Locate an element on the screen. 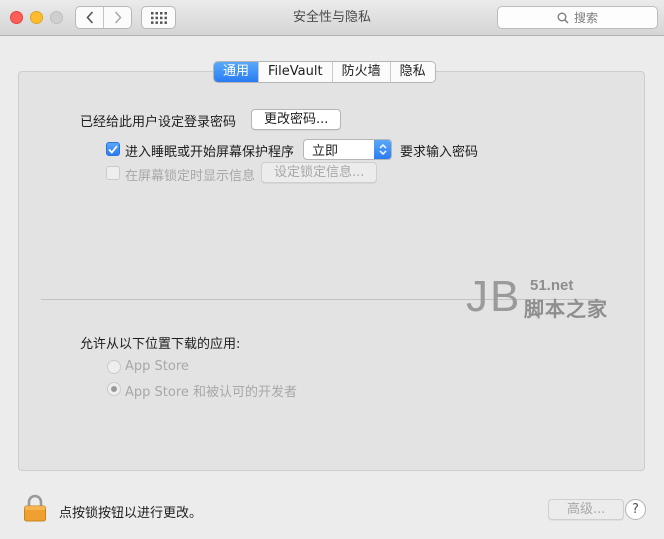 The height and width of the screenshot is (539, 664). watermark-brand: JB is located at coordinates (494, 296).